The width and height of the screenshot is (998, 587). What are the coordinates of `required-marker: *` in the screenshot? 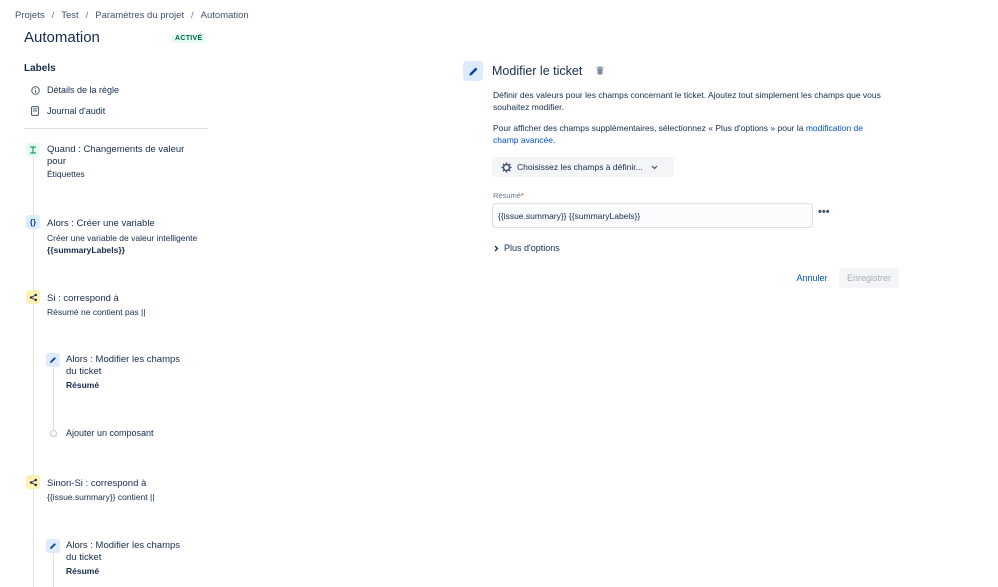 It's located at (522, 195).